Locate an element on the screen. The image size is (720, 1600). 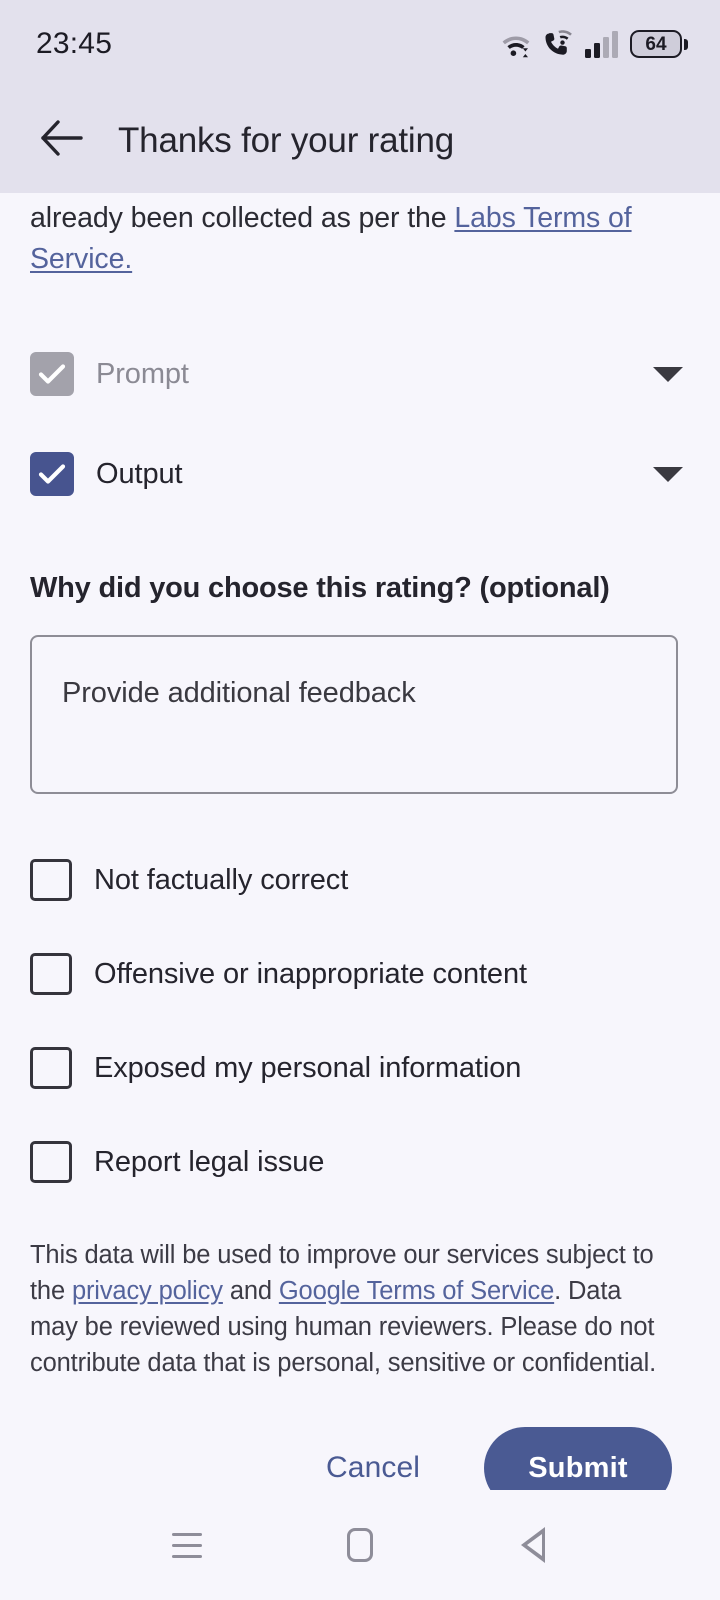
submit-button: Submit is located at coordinates (578, 1458).